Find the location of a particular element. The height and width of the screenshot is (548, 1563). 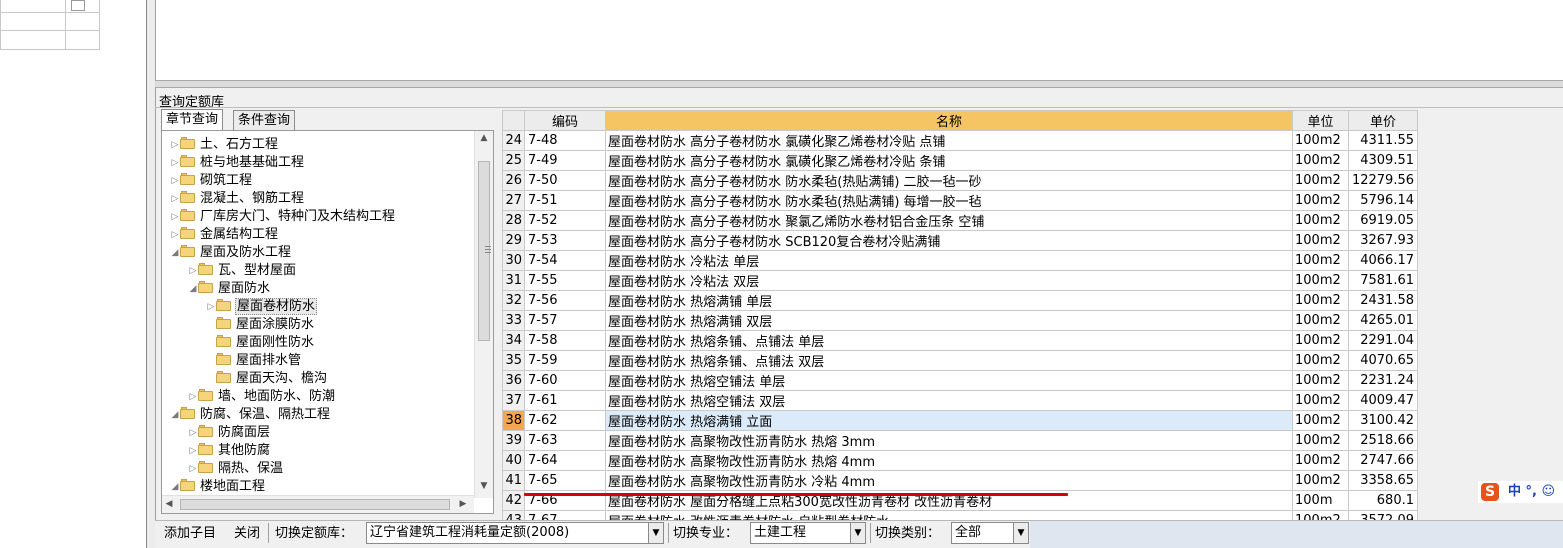

ime-mode: 中 °, ☺ is located at coordinates (1531, 492).